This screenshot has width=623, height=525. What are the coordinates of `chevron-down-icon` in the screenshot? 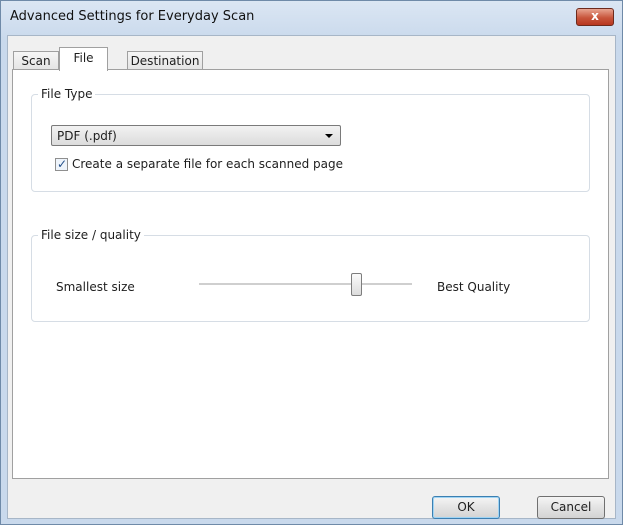 It's located at (329, 136).